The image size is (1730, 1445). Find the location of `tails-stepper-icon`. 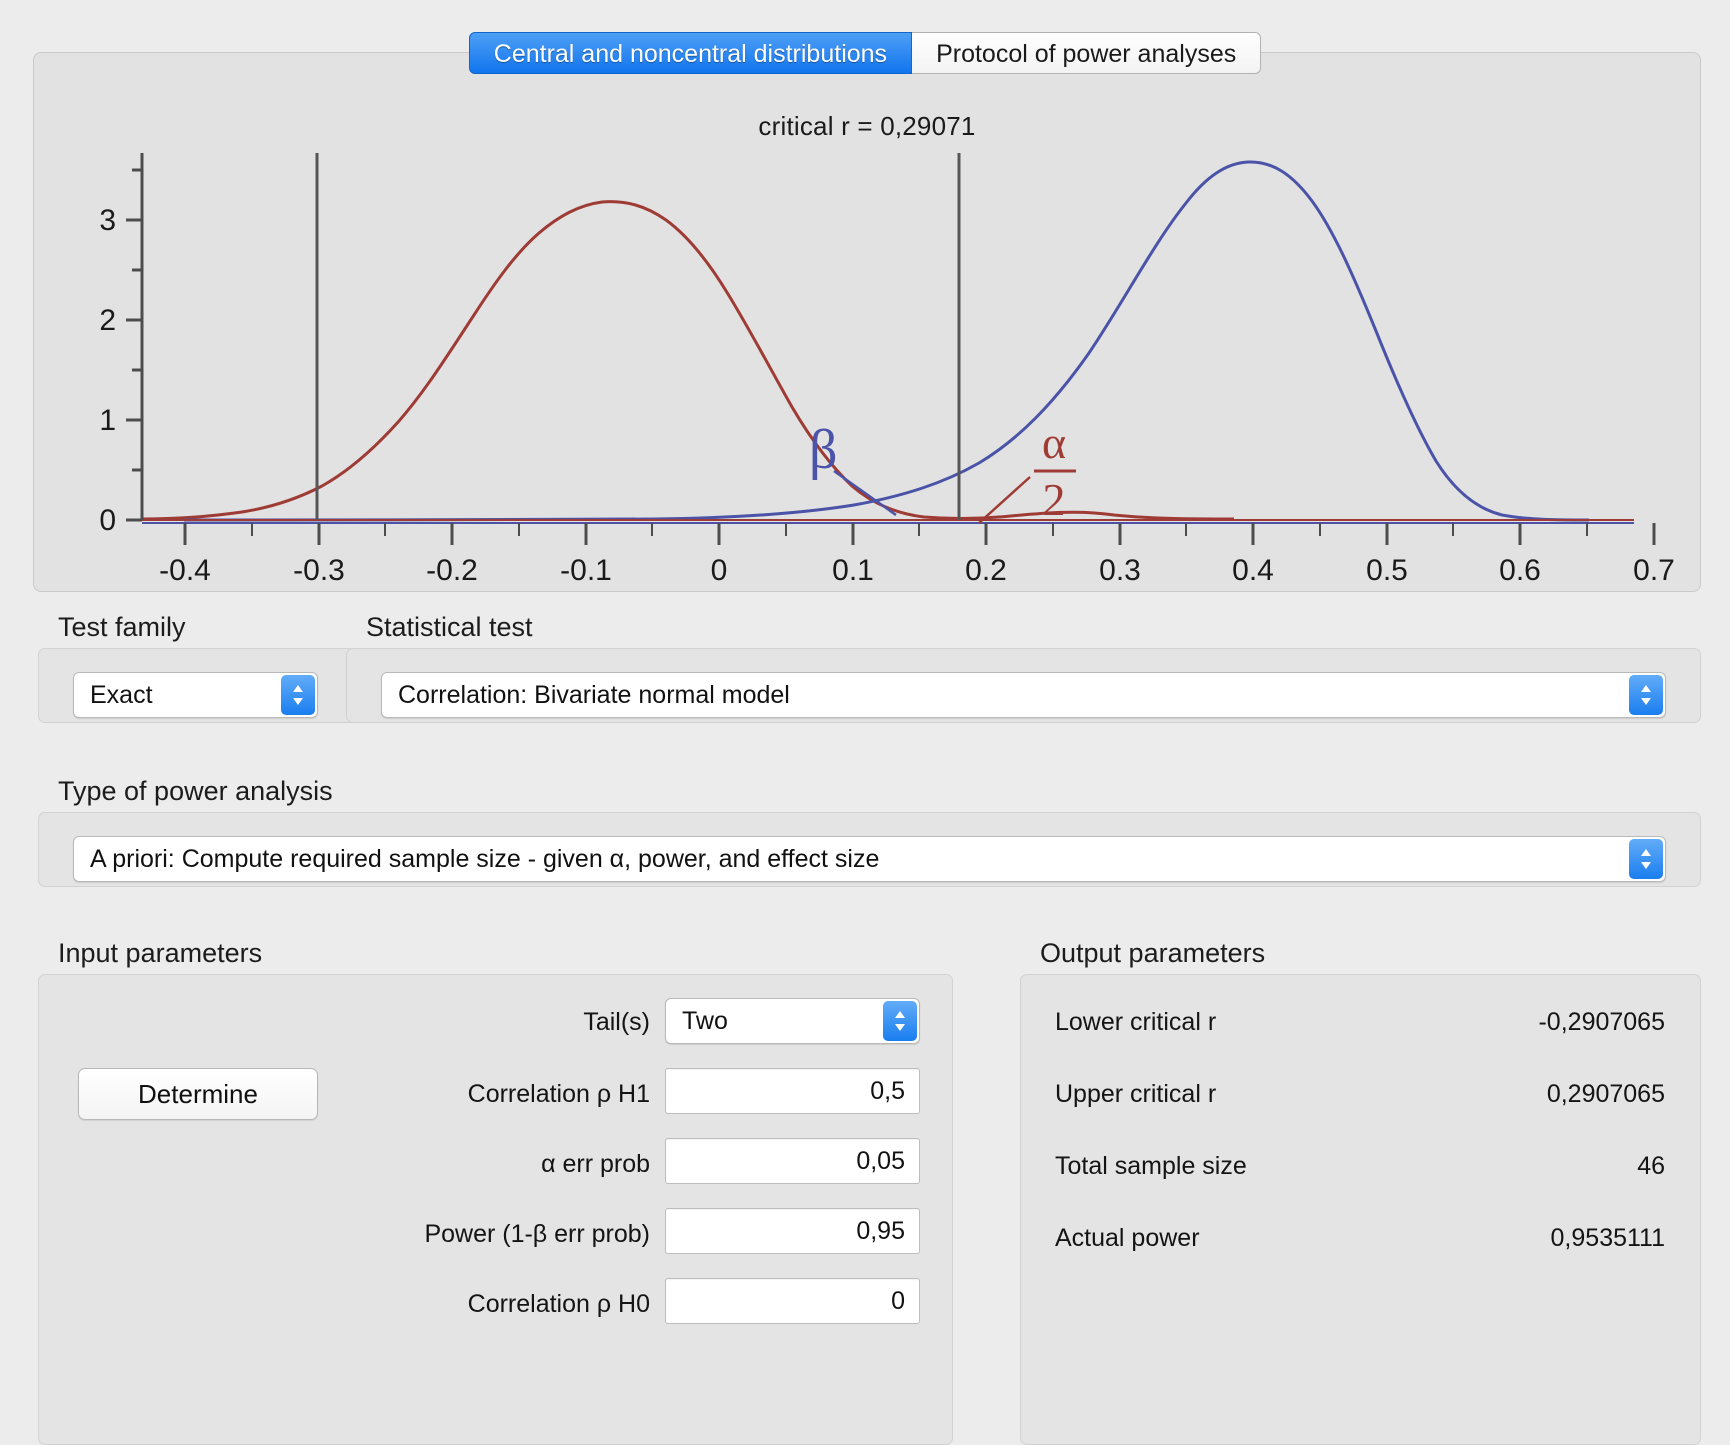

tails-stepper-icon is located at coordinates (900, 1021).